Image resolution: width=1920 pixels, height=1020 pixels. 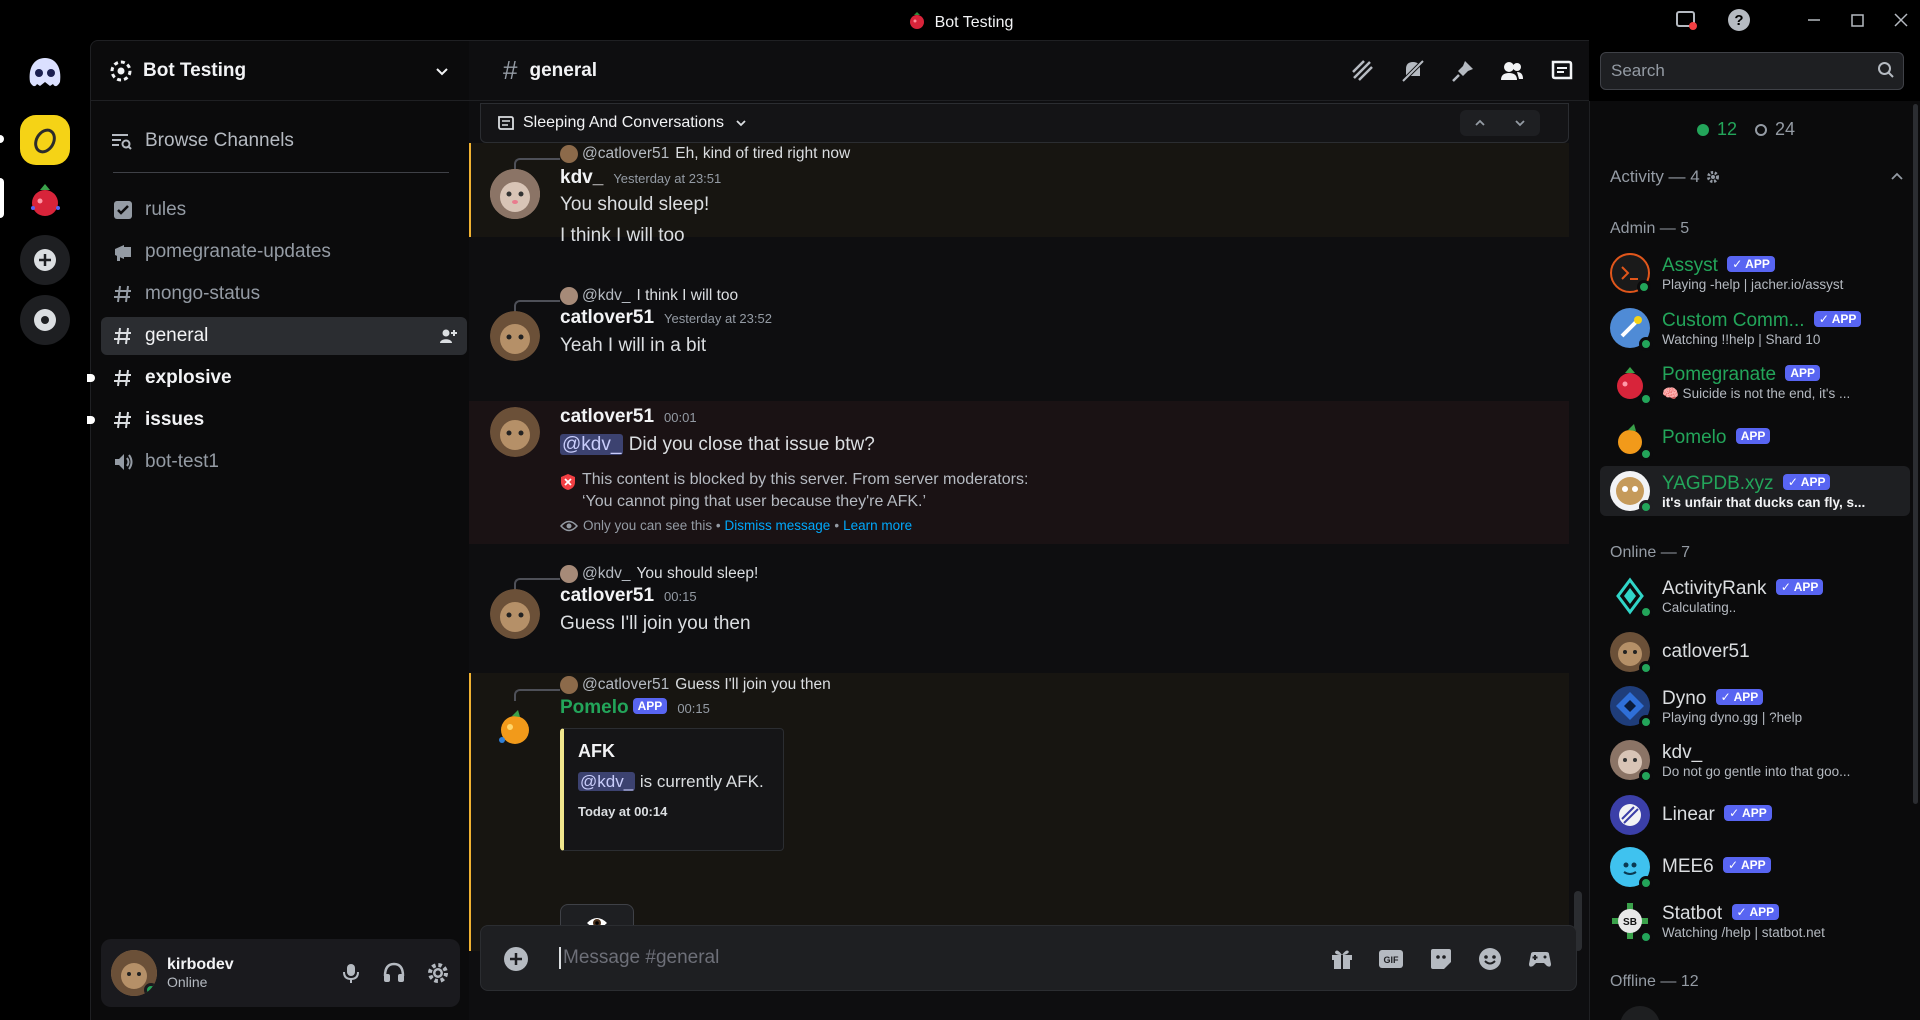 What do you see at coordinates (45, 140) in the screenshot?
I see `server-pomelo` at bounding box center [45, 140].